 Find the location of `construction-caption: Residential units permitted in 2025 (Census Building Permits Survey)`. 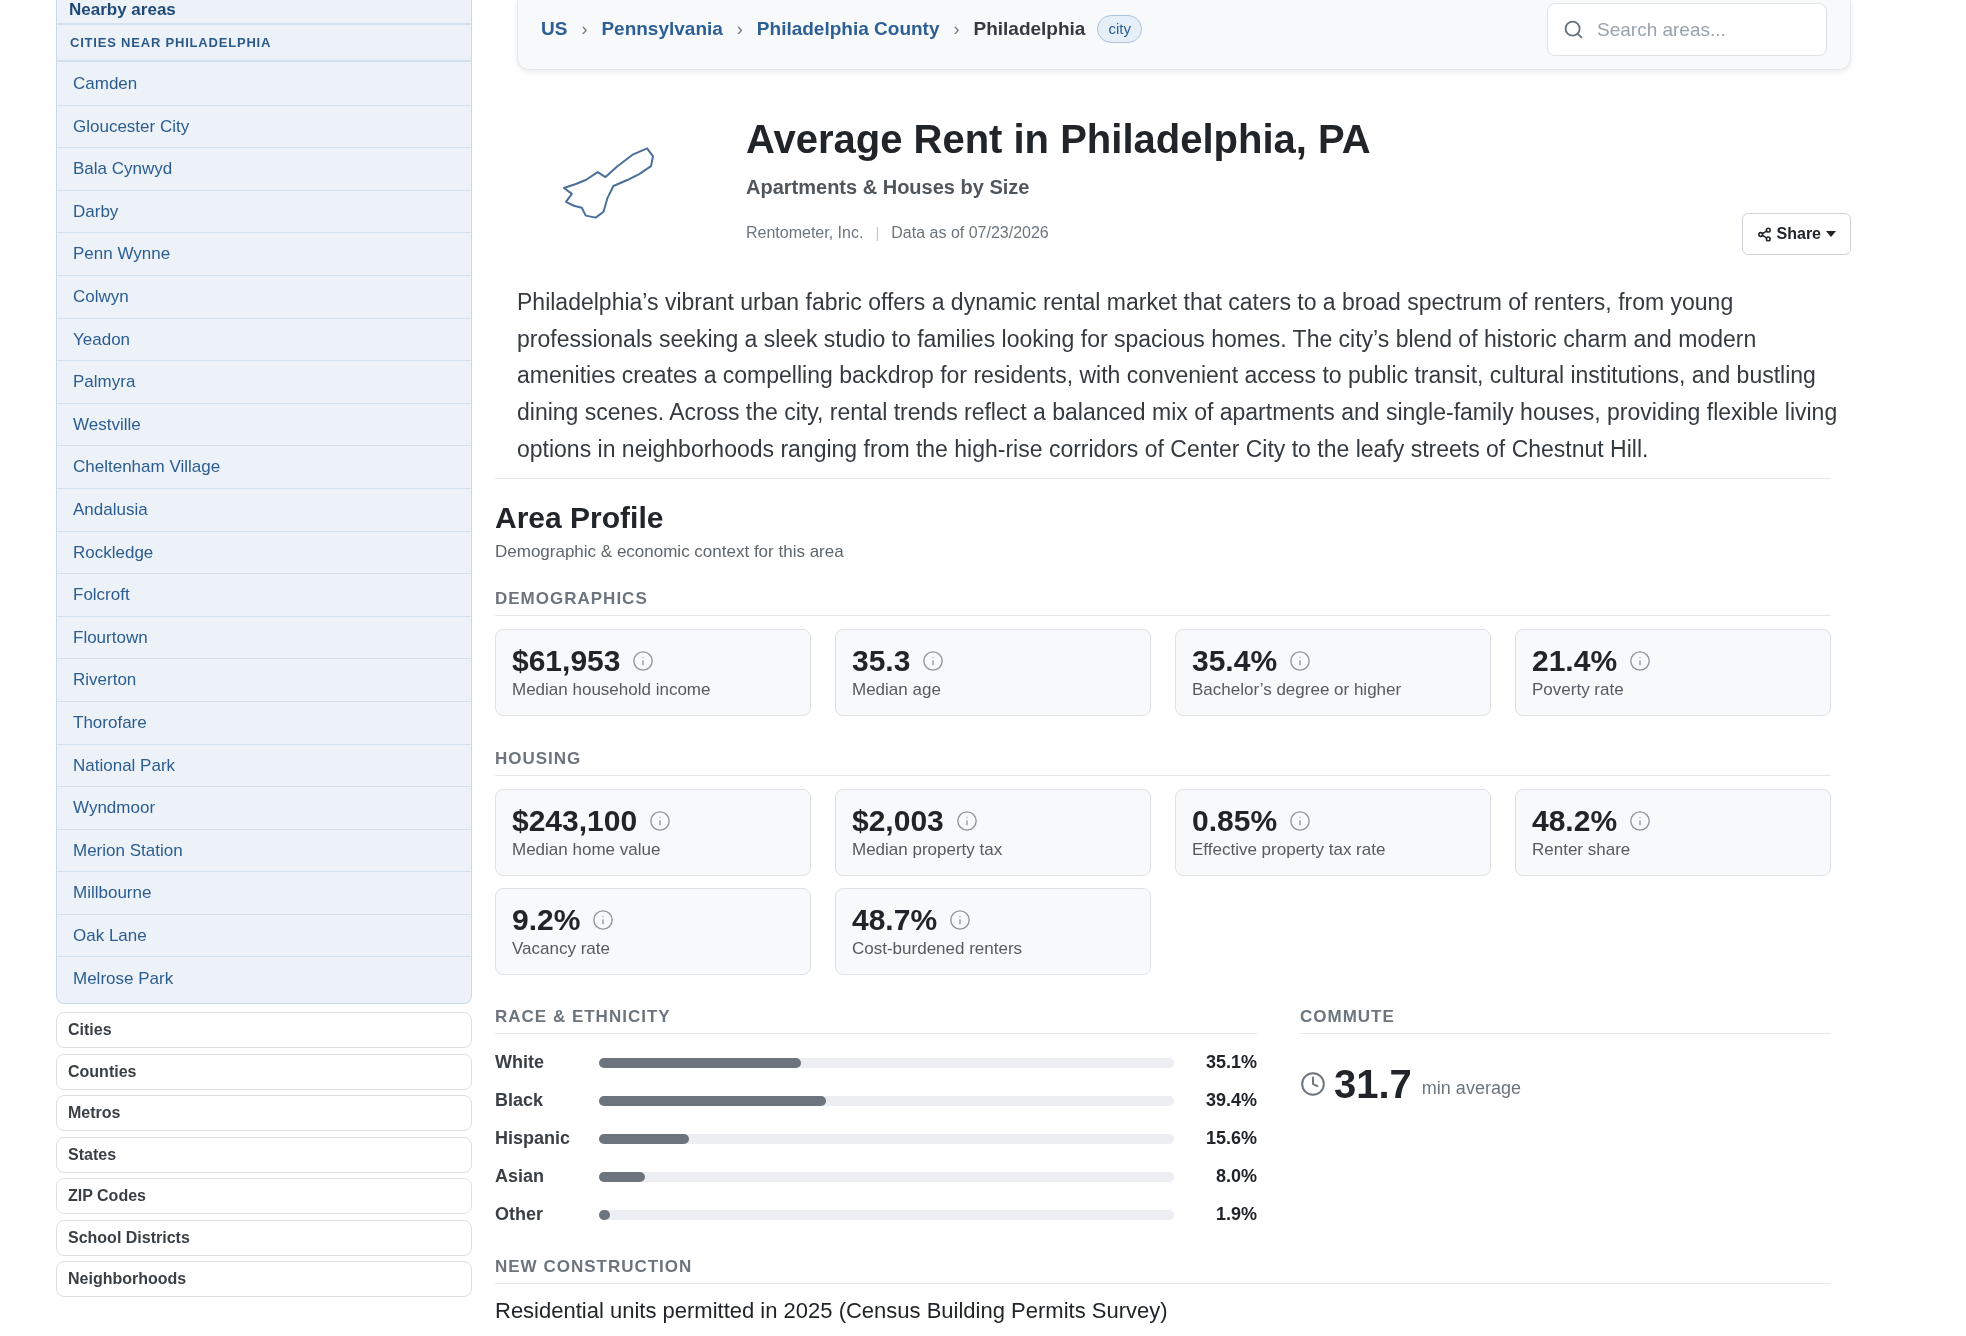

construction-caption: Residential units permitted in 2025 (Census Building Permits Survey) is located at coordinates (832, 1310).